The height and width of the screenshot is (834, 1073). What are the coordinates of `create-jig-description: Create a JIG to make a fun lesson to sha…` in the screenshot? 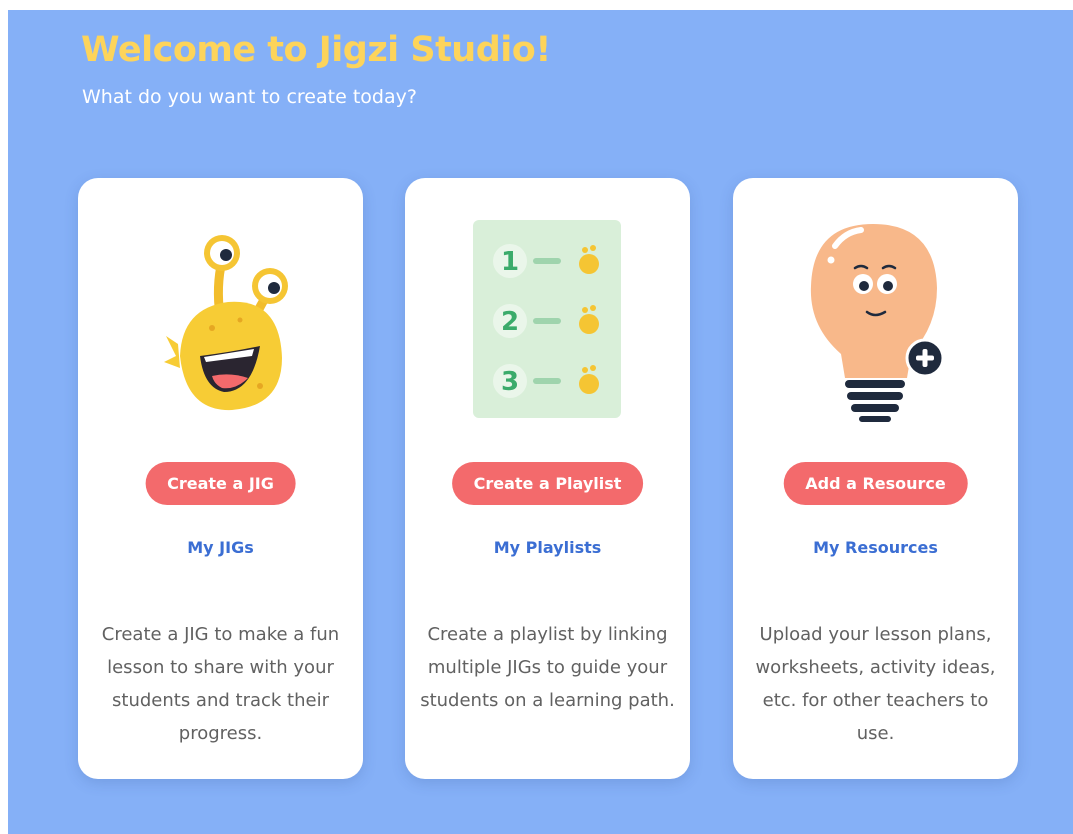 It's located at (220, 684).